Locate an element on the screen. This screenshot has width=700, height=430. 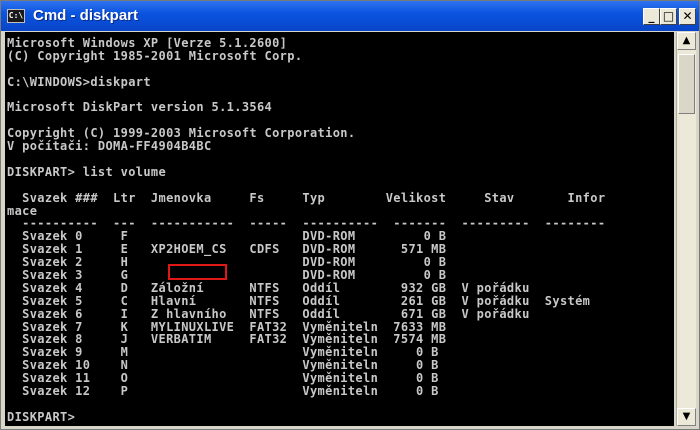
scroll-down-button: ▼ is located at coordinates (686, 417).